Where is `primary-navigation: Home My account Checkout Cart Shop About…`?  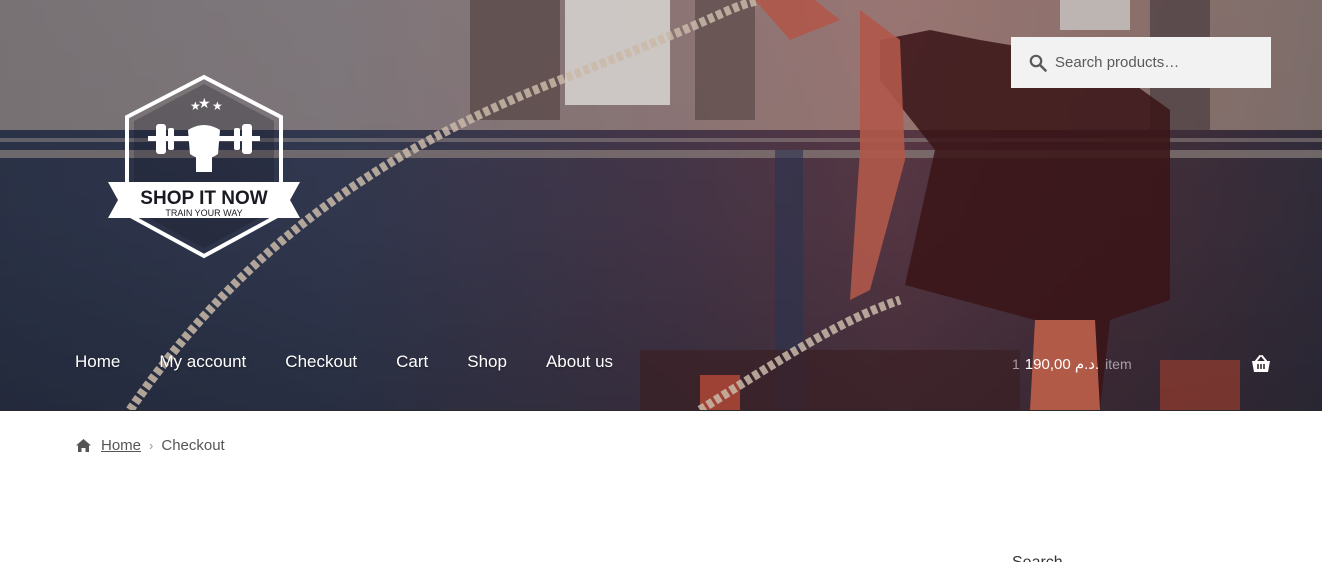
primary-navigation: Home My account Checkout Cart Shop About… is located at coordinates (363, 362).